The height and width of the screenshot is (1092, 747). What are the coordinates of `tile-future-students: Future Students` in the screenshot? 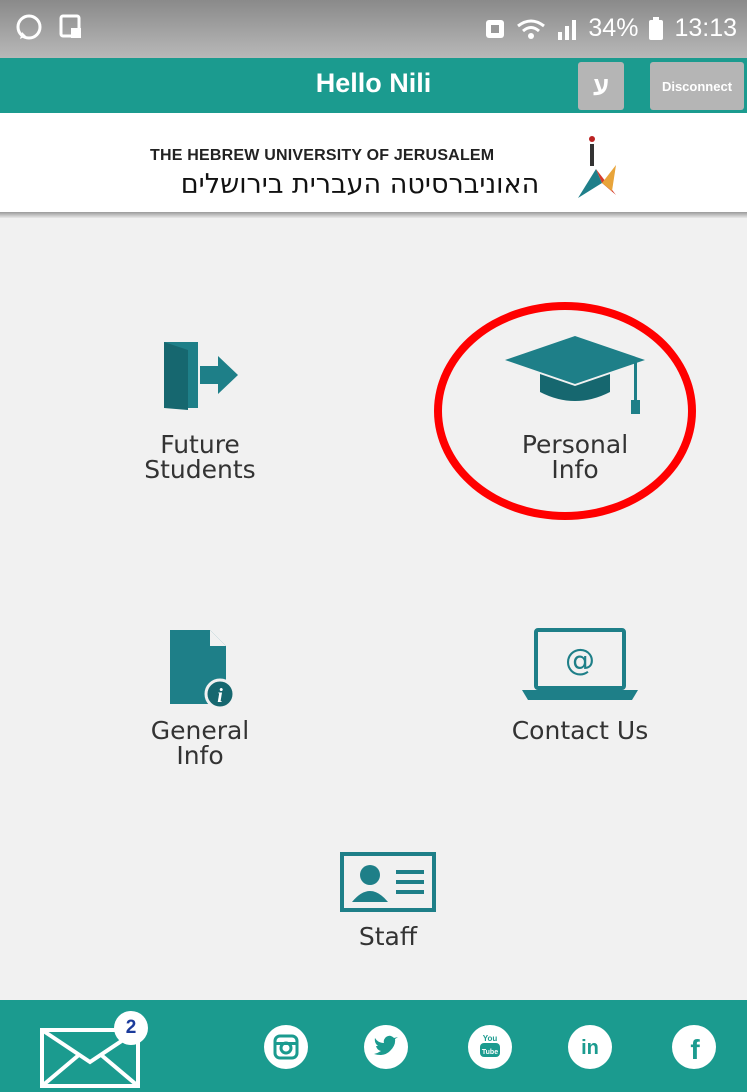 It's located at (200, 411).